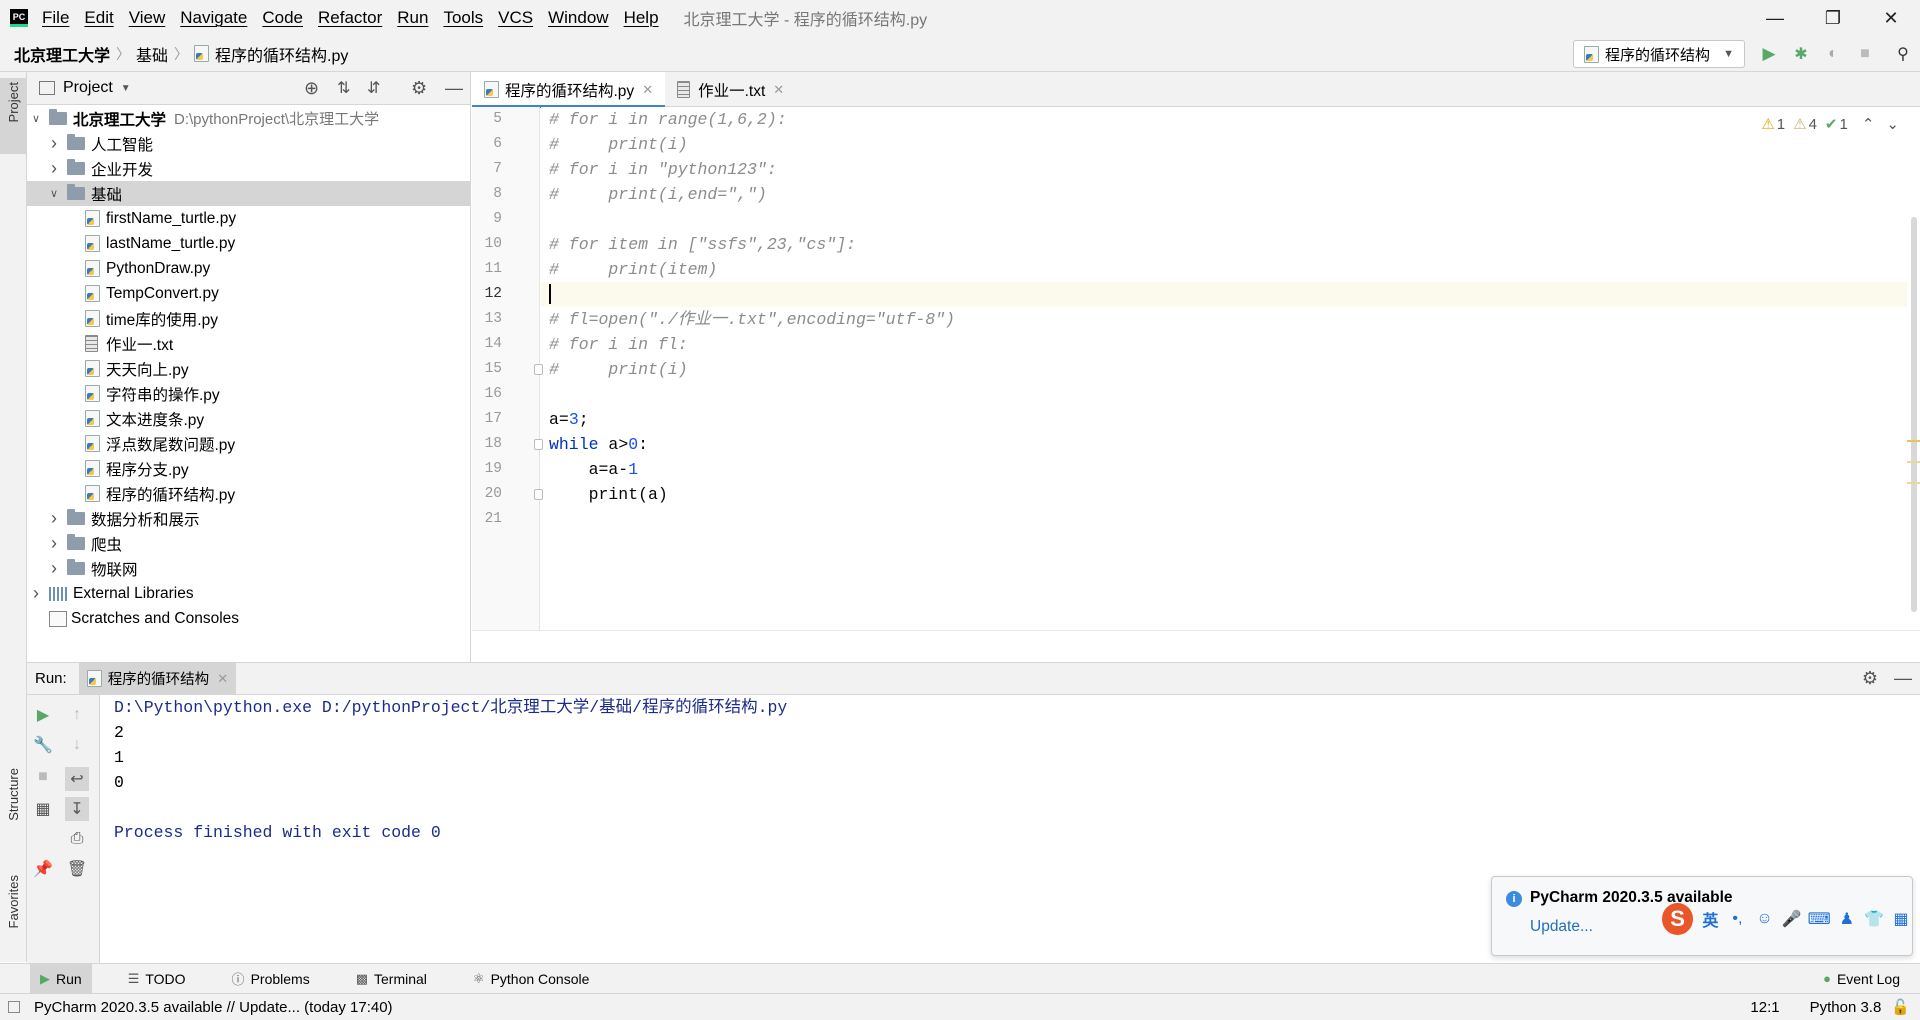  Describe the element at coordinates (248, 518) in the screenshot. I see `tree-folder: › 数据分析和展示` at that location.